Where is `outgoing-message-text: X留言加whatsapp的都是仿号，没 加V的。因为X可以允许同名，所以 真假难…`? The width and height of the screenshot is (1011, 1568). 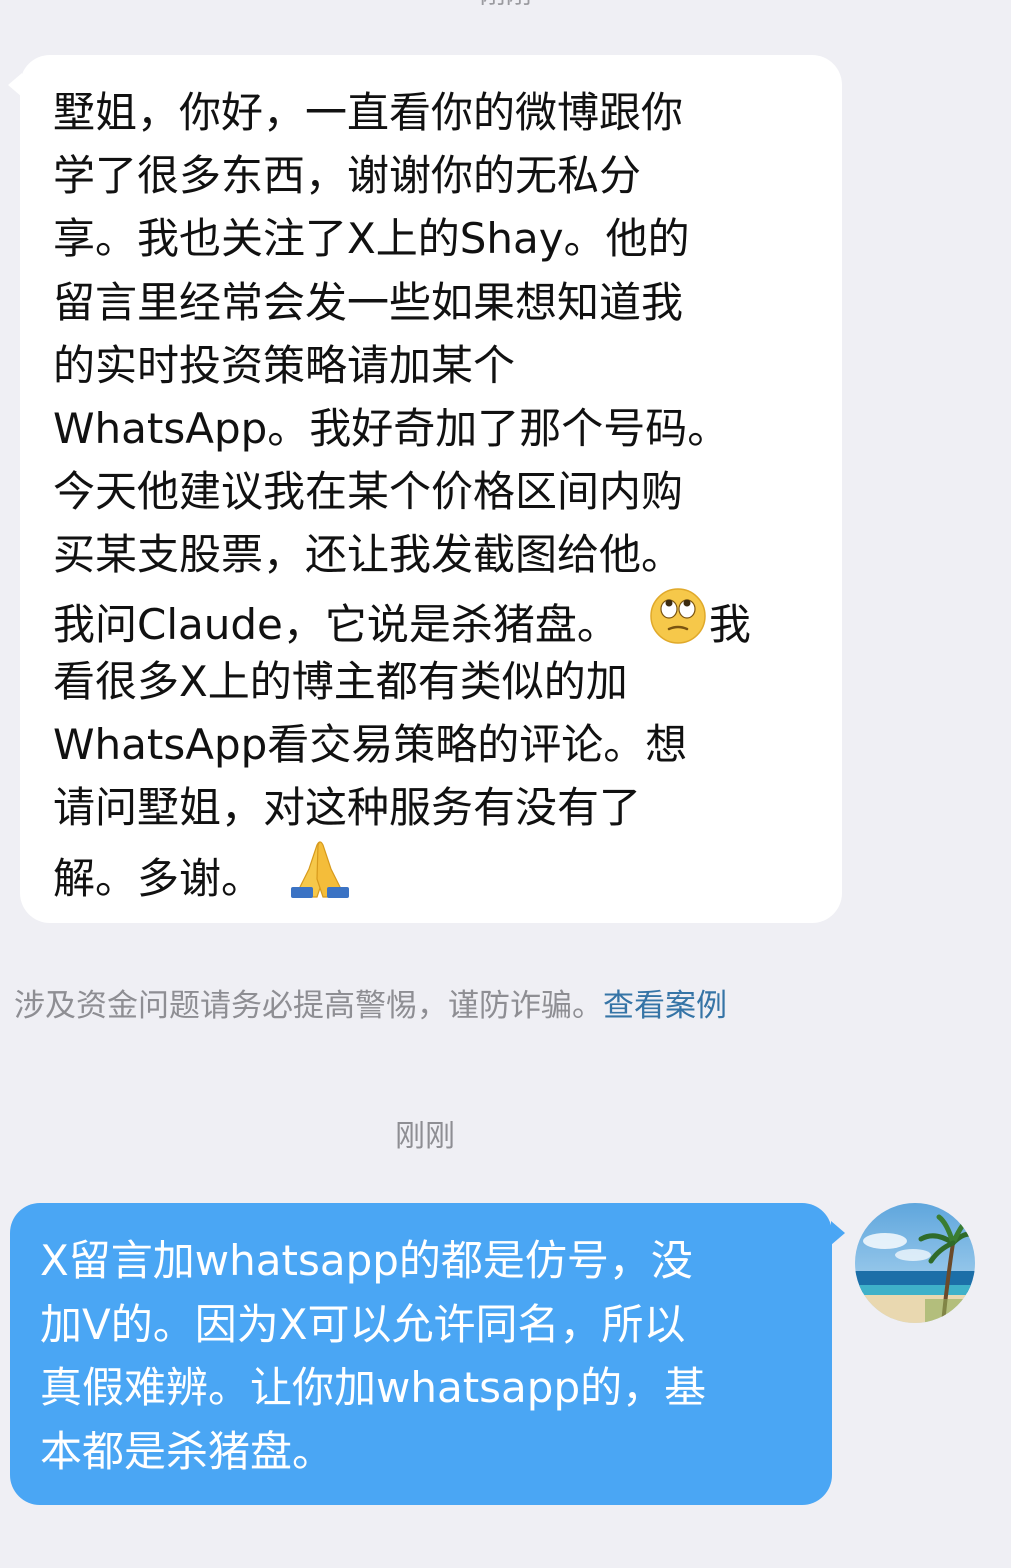 outgoing-message-text: X留言加whatsapp的都是仿号，没 加V的。因为X可以允许同名，所以 真假难… is located at coordinates (373, 1356).